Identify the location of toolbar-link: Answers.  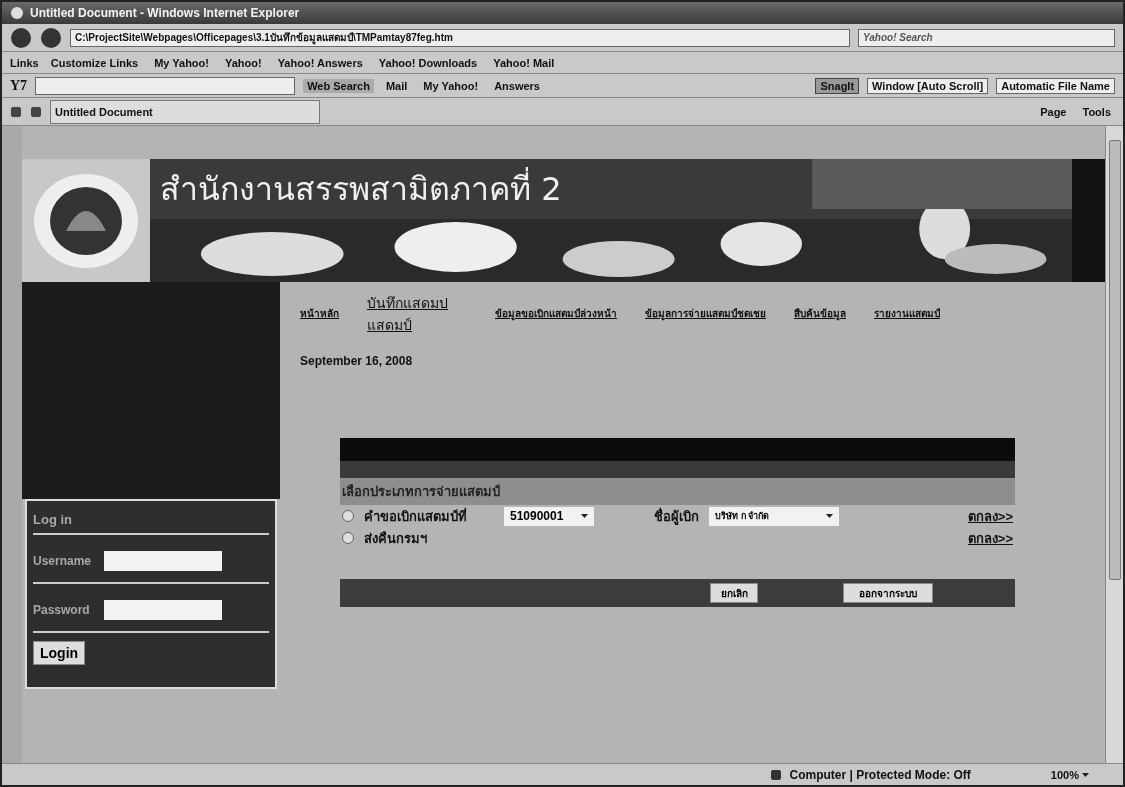
(517, 85).